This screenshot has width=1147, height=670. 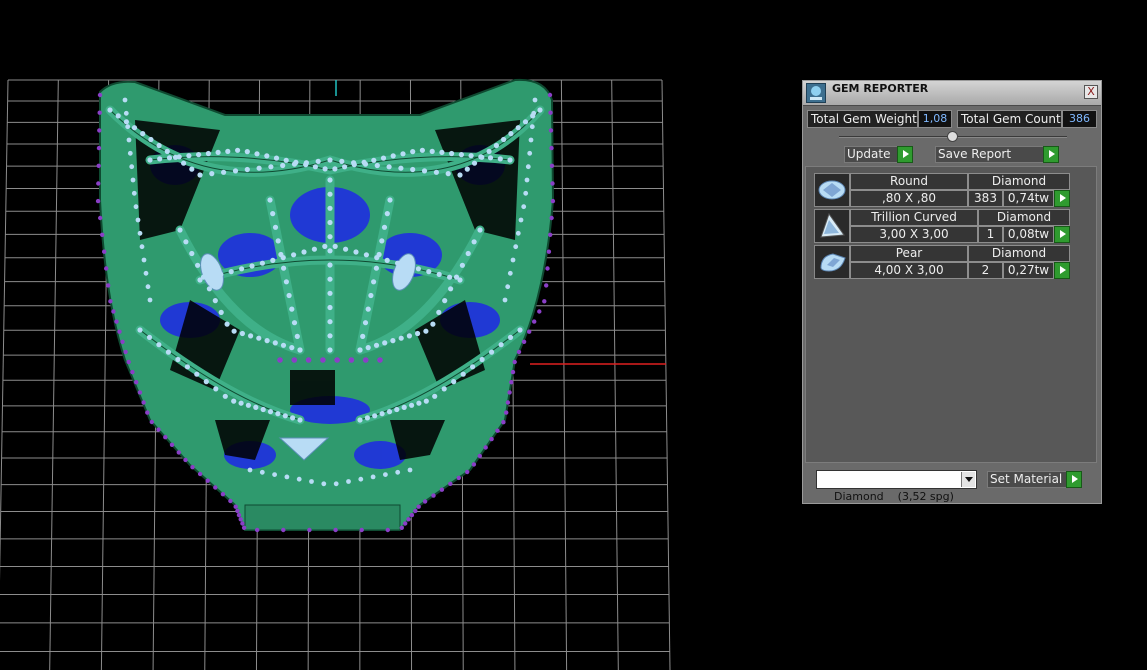 What do you see at coordinates (1074, 479) in the screenshot?
I see `set-material-arrow-icon` at bounding box center [1074, 479].